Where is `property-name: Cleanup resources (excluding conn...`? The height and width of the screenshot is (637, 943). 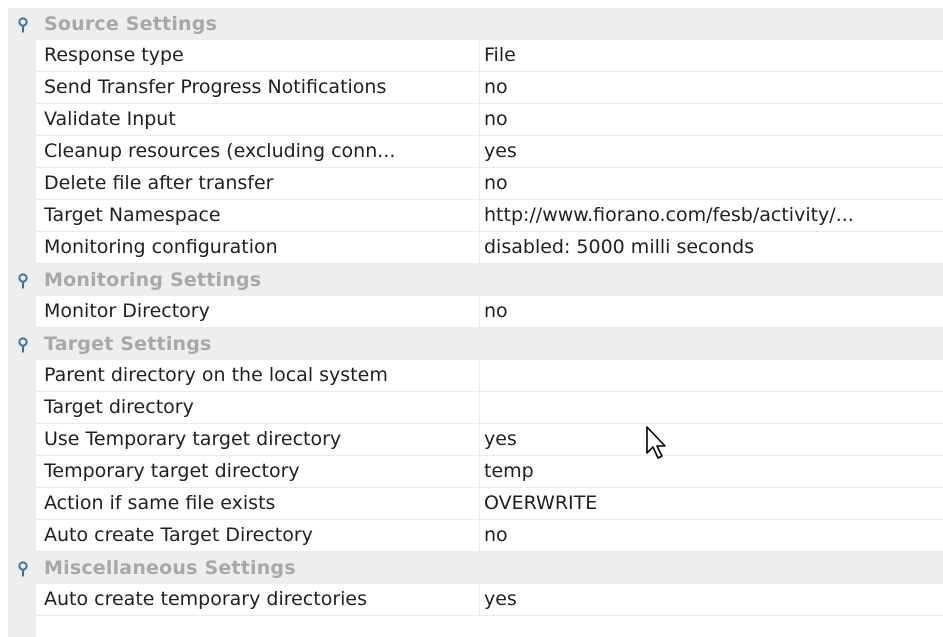
property-name: Cleanup resources (excluding conn... is located at coordinates (220, 151).